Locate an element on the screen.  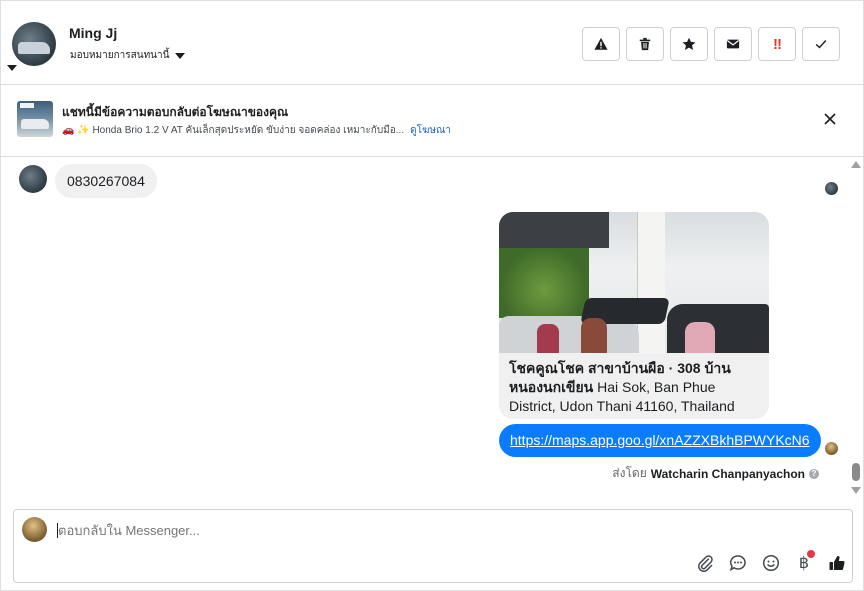
star-icon is located at coordinates (689, 43).